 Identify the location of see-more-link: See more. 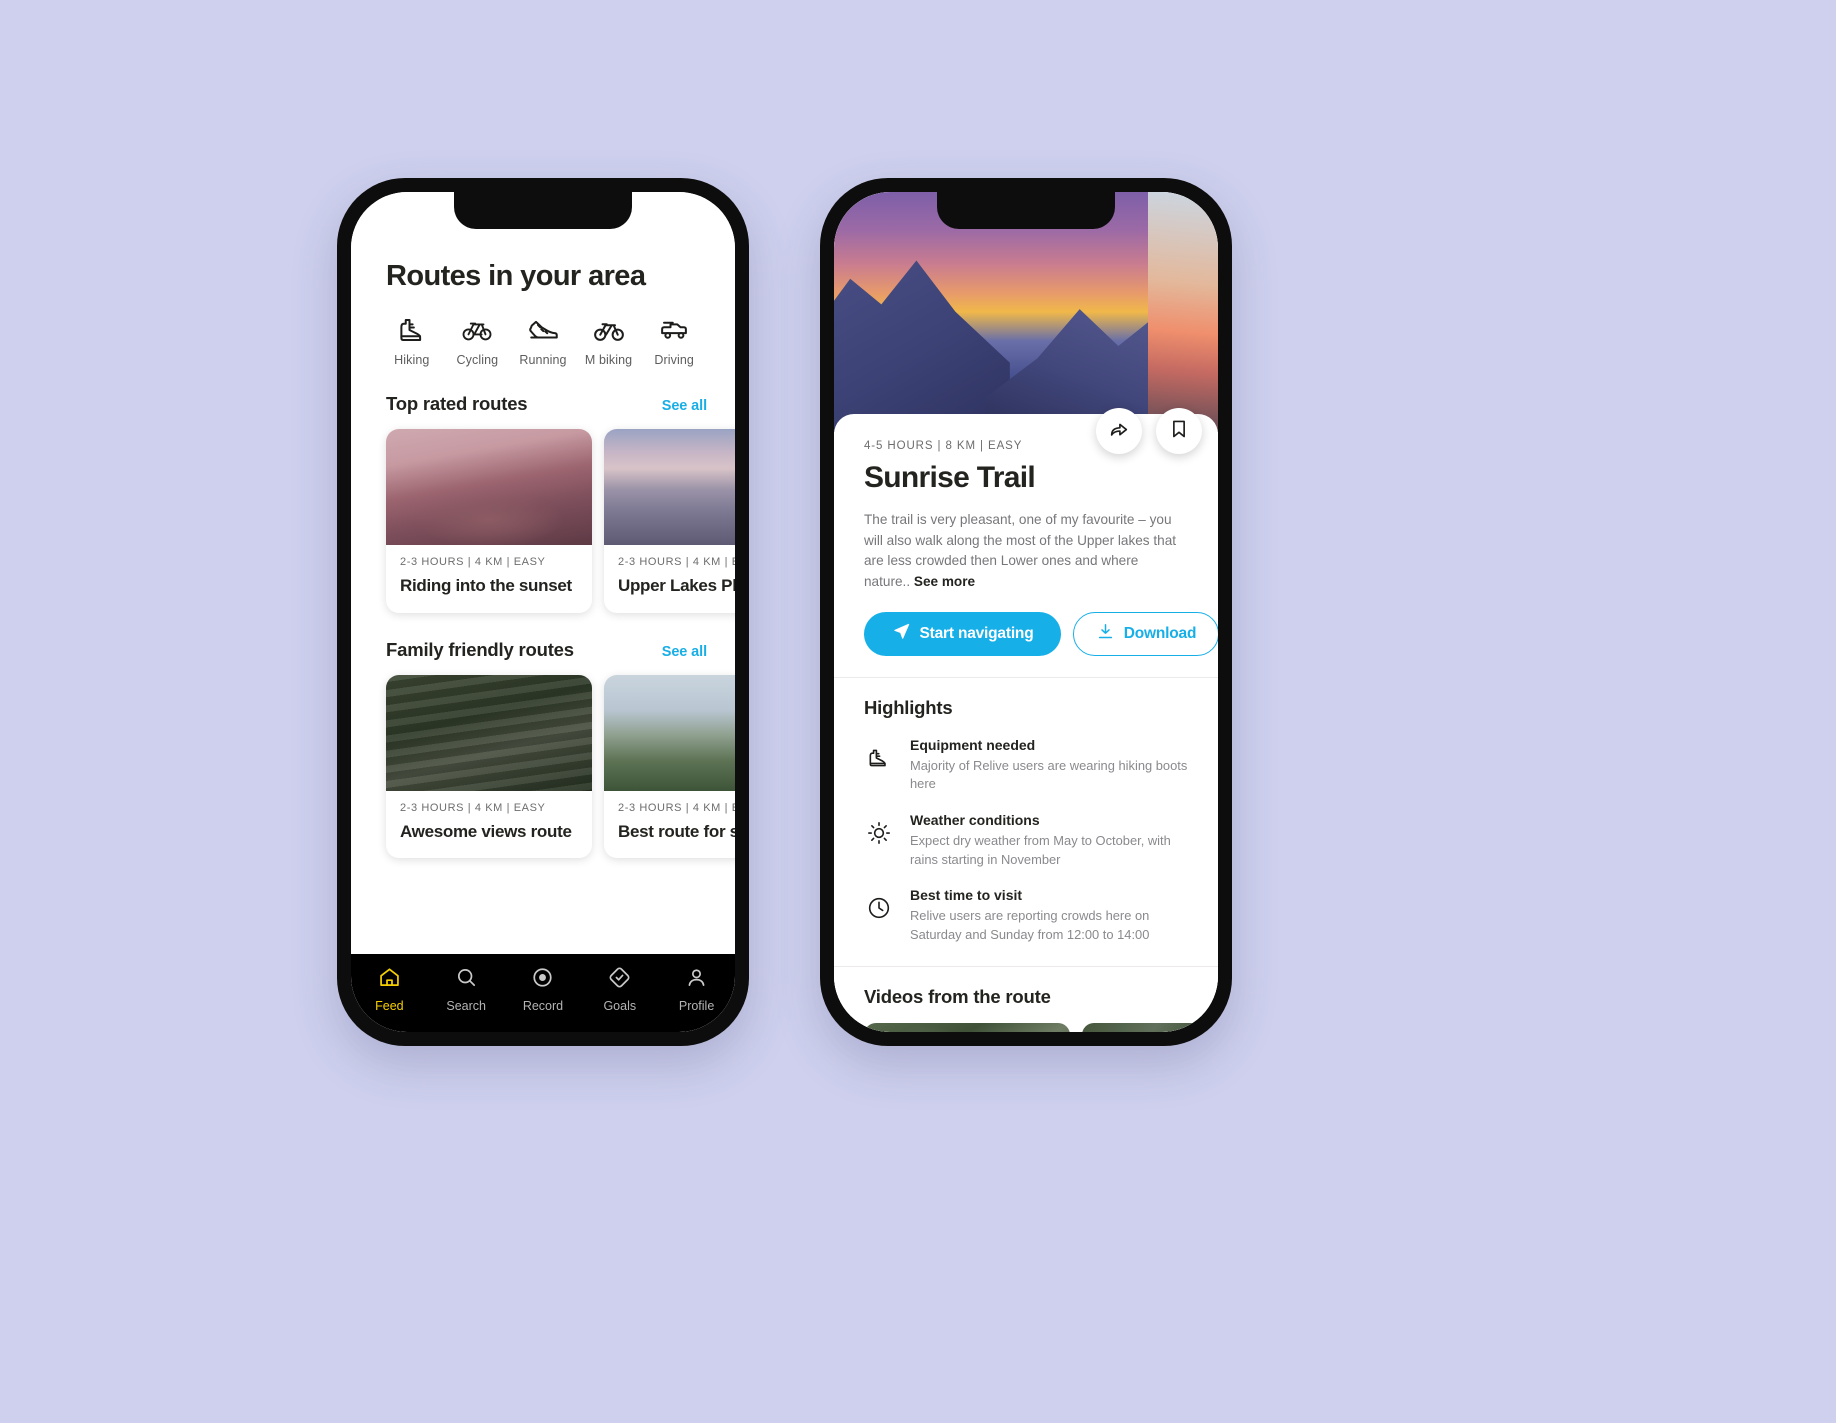
(944, 581).